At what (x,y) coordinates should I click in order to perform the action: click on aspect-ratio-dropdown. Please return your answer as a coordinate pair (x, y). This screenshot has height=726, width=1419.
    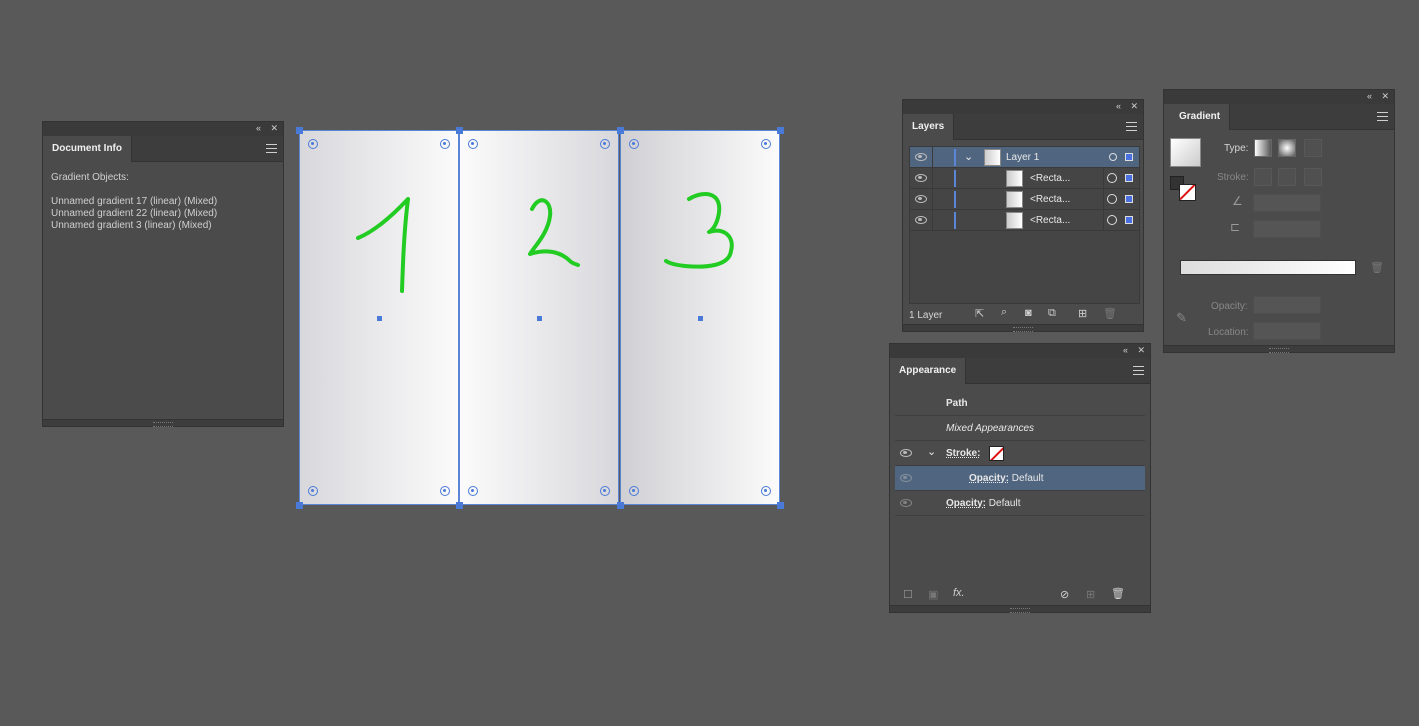
    Looking at the image, I should click on (1287, 229).